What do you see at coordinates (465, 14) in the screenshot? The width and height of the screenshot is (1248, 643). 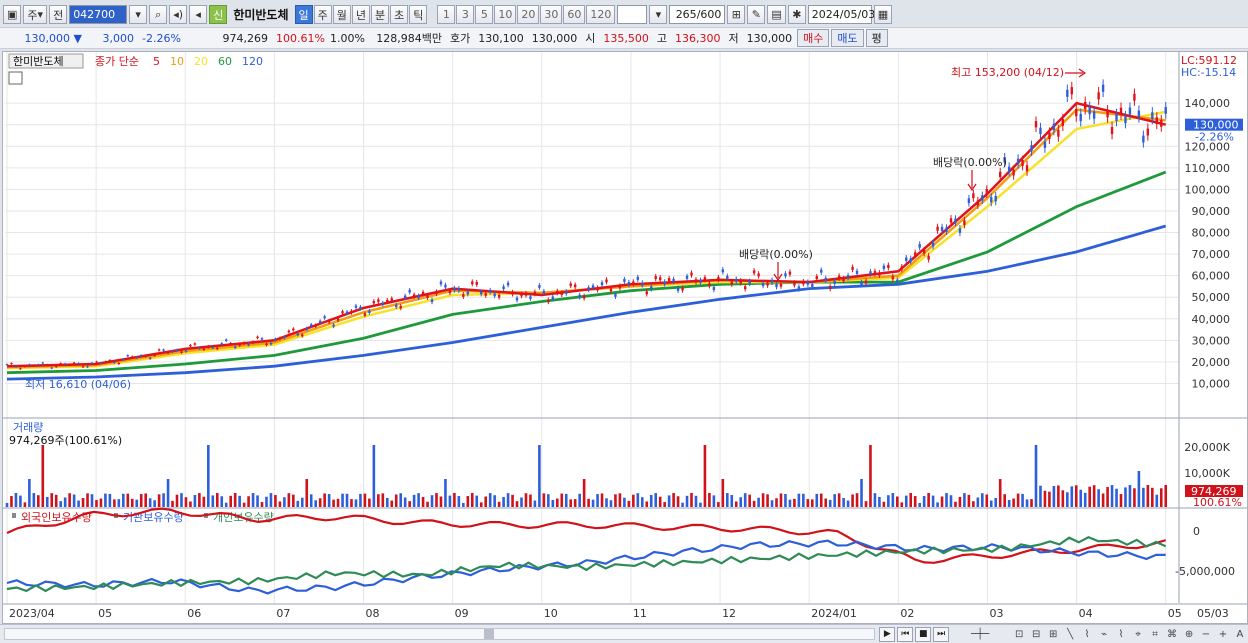 I see `count-tab-3: 3` at bounding box center [465, 14].